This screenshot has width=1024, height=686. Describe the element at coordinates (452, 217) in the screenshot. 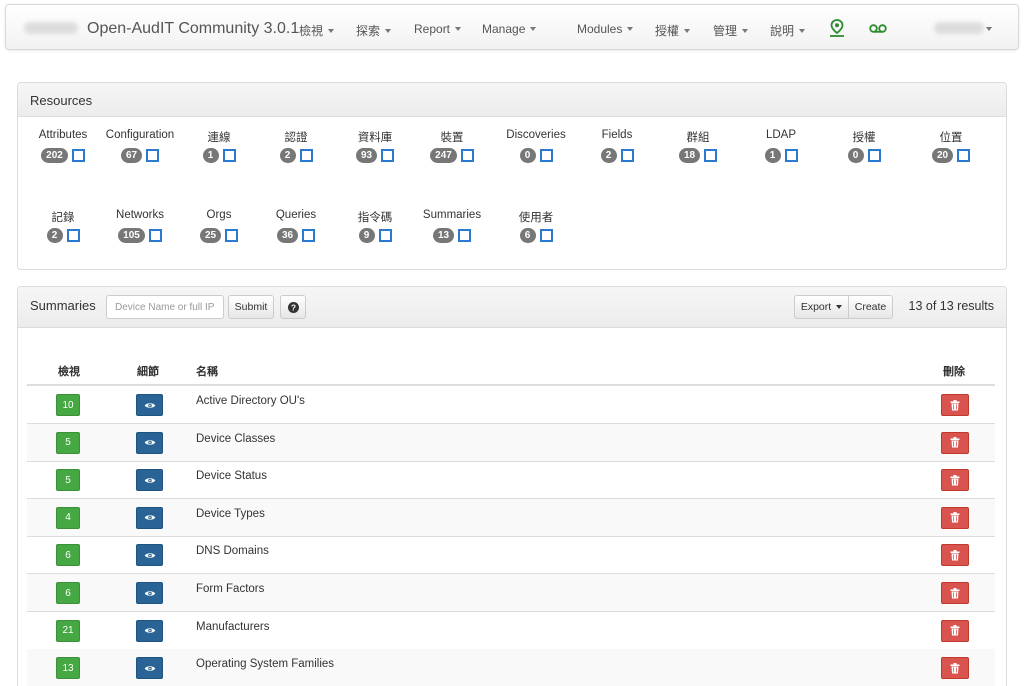

I see `resource-label: Summaries` at that location.